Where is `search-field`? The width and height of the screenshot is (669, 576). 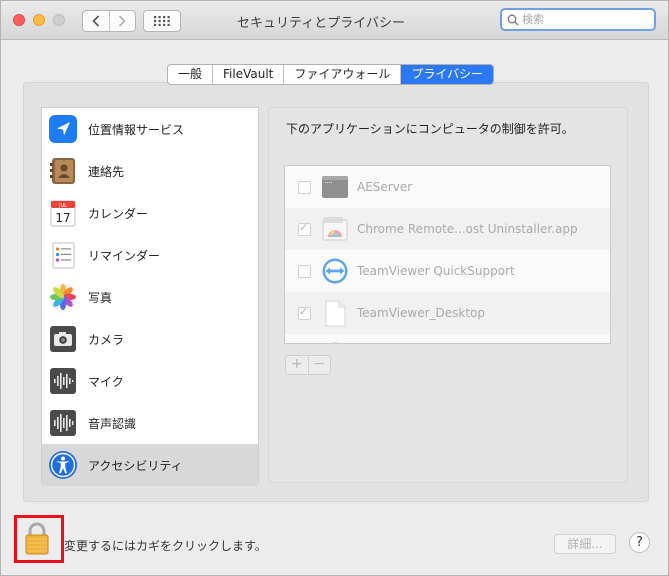
search-field is located at coordinates (578, 19).